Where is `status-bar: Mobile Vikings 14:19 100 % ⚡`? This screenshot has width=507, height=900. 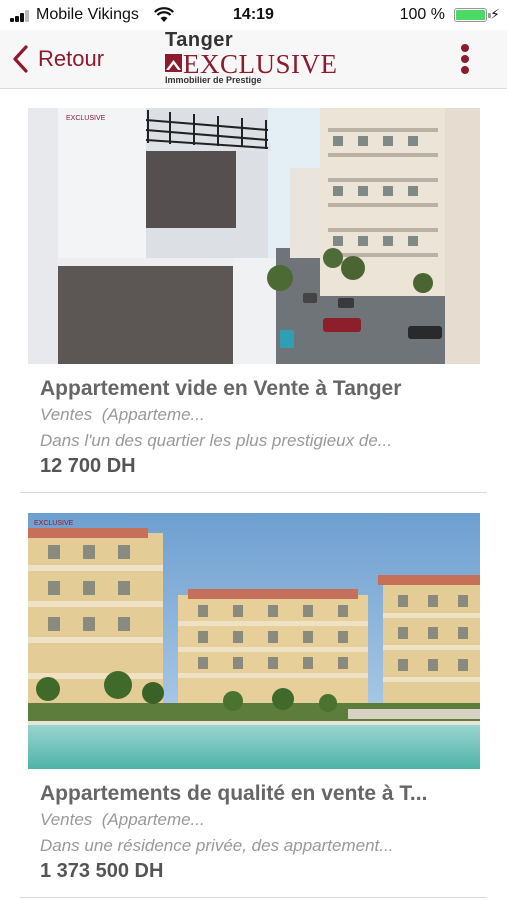
status-bar: Mobile Vikings 14:19 100 % ⚡ is located at coordinates (253, 15).